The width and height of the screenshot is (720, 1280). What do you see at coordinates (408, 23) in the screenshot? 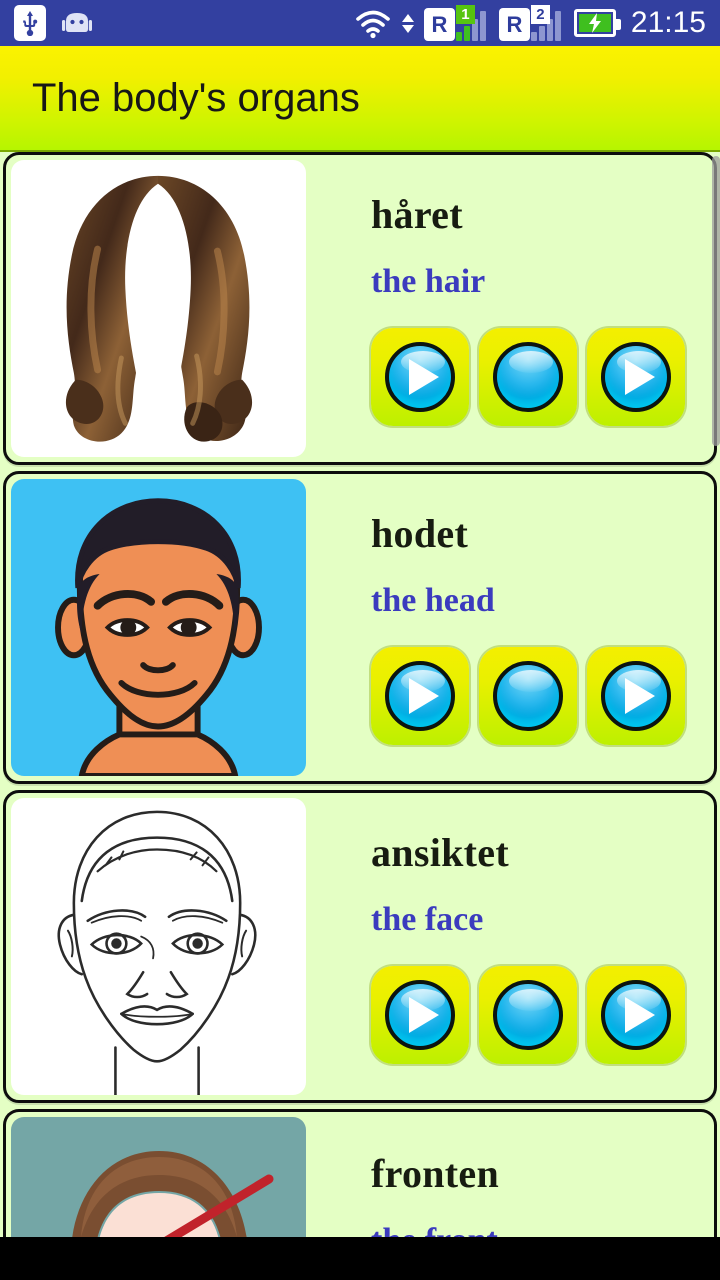
I see `data-transfer-arrows-icon` at bounding box center [408, 23].